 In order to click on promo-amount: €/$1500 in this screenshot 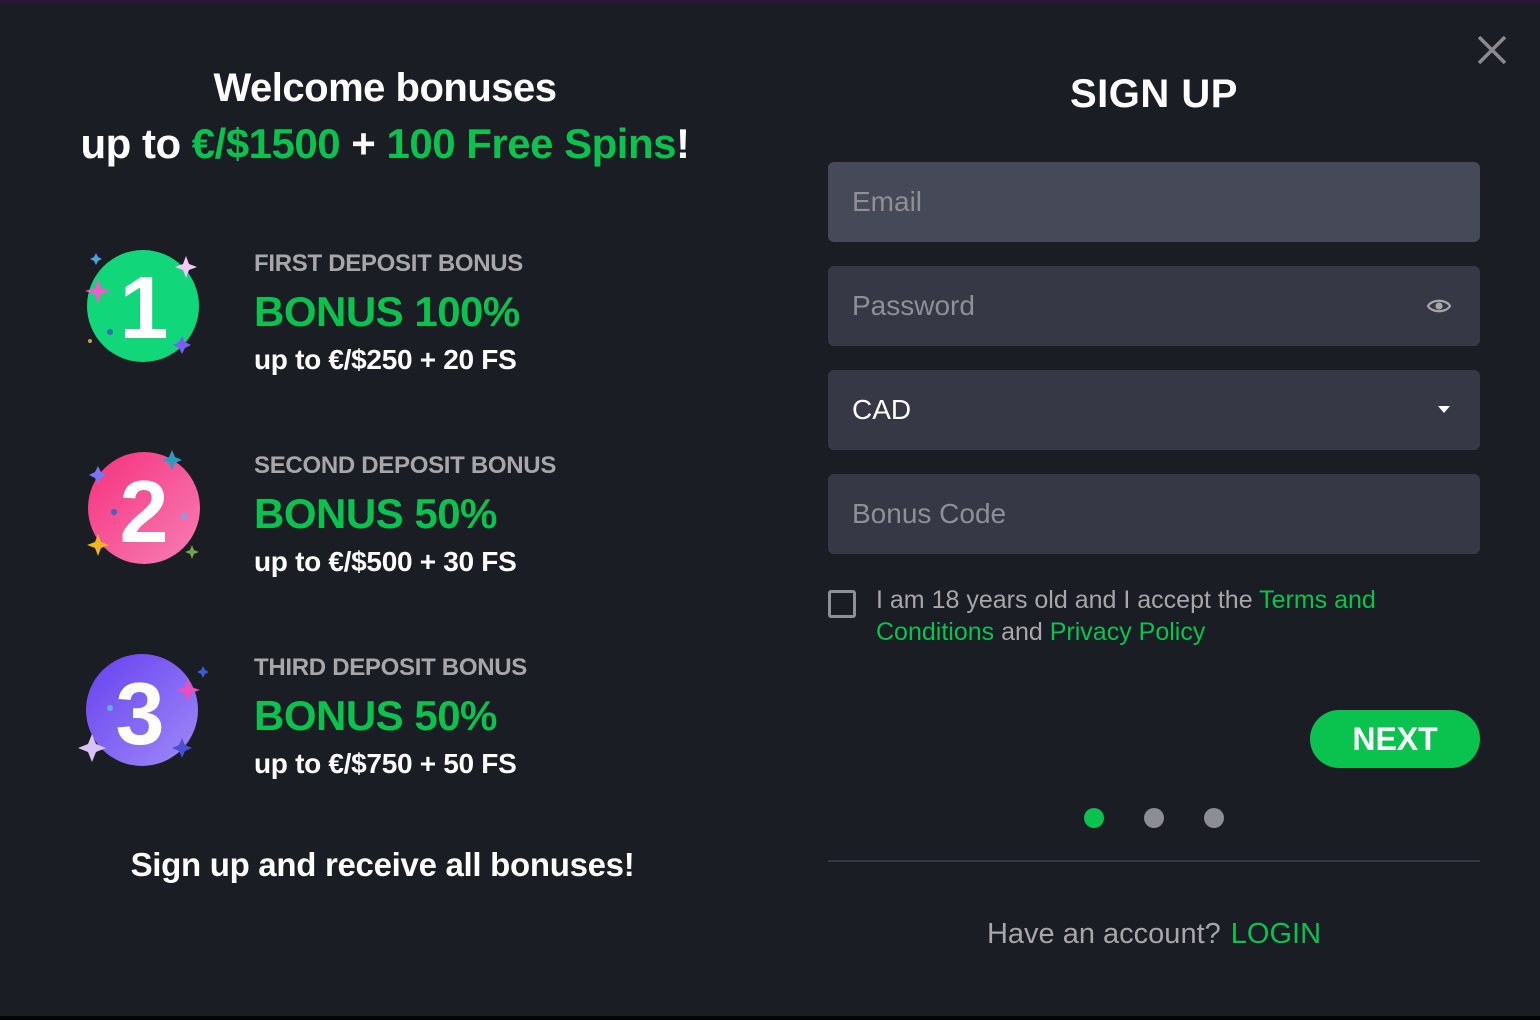, I will do `click(266, 143)`.